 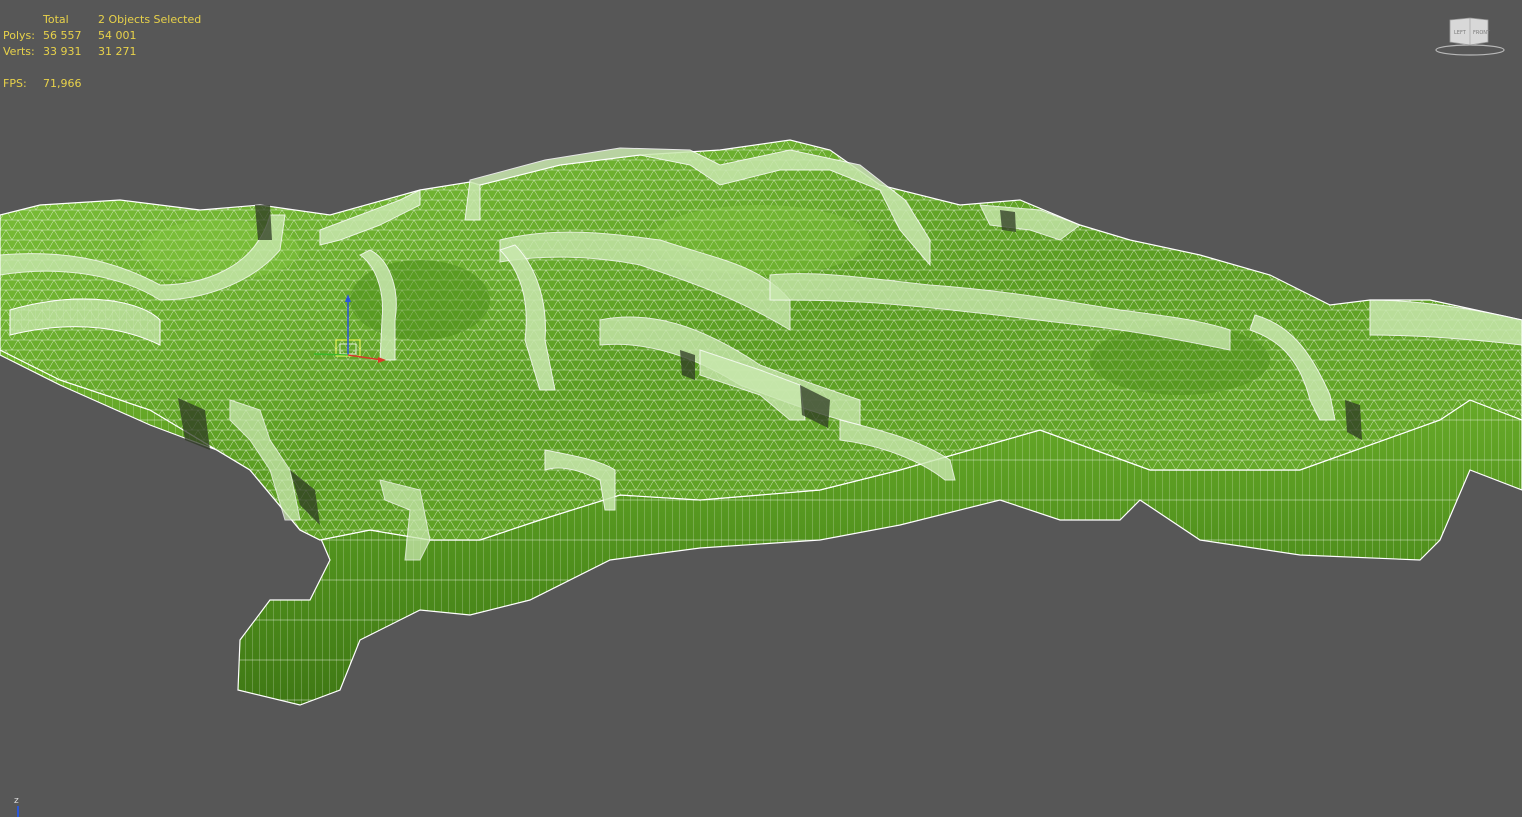 I want to click on stats-header-total: Total, so click(x=56, y=19).